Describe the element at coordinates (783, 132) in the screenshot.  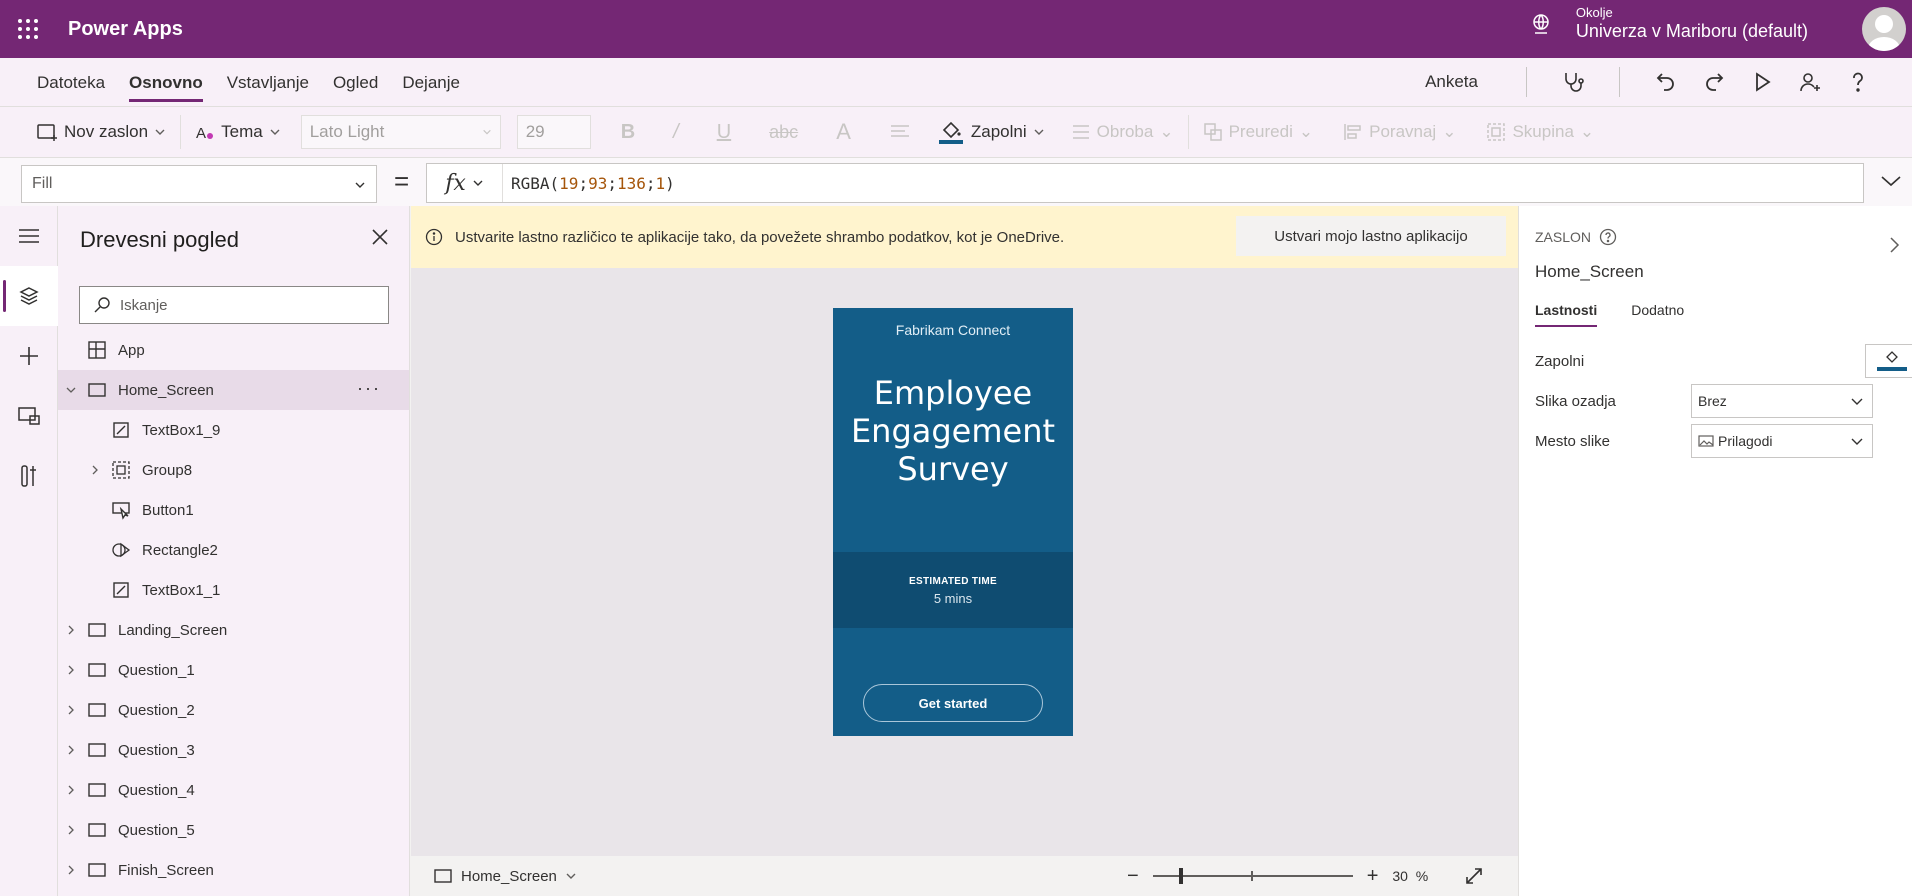
I see `strikethrough-icon: abc` at that location.